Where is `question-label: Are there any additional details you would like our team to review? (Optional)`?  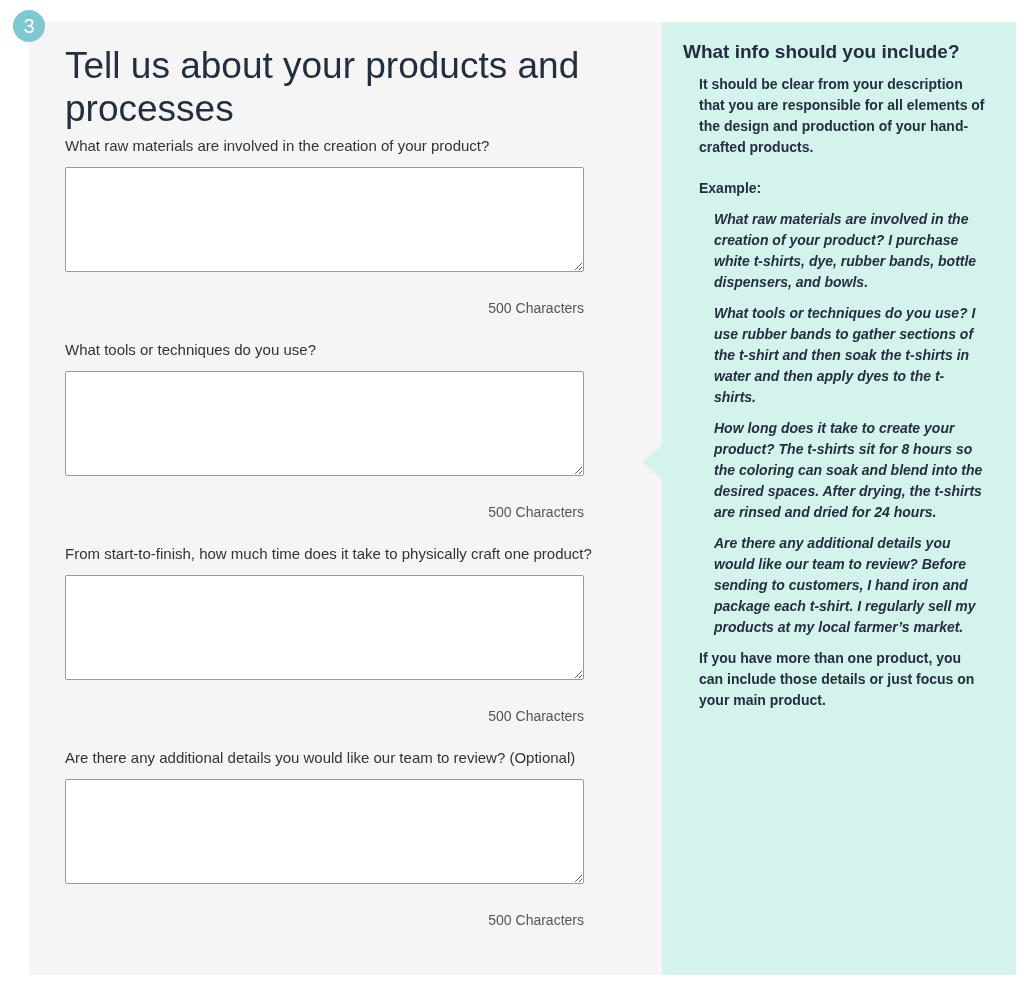
question-label: Are there any additional details you would like our team to review? (Optional) is located at coordinates (320, 758).